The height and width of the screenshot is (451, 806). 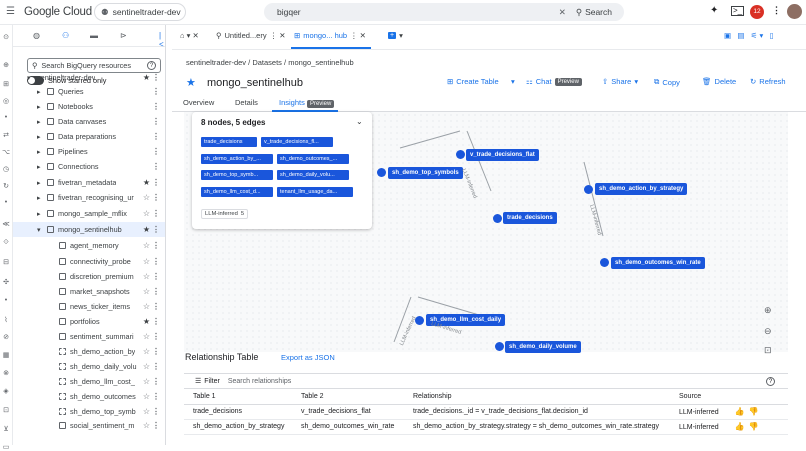 What do you see at coordinates (757, 12) in the screenshot?
I see `notifications-badge: 12` at bounding box center [757, 12].